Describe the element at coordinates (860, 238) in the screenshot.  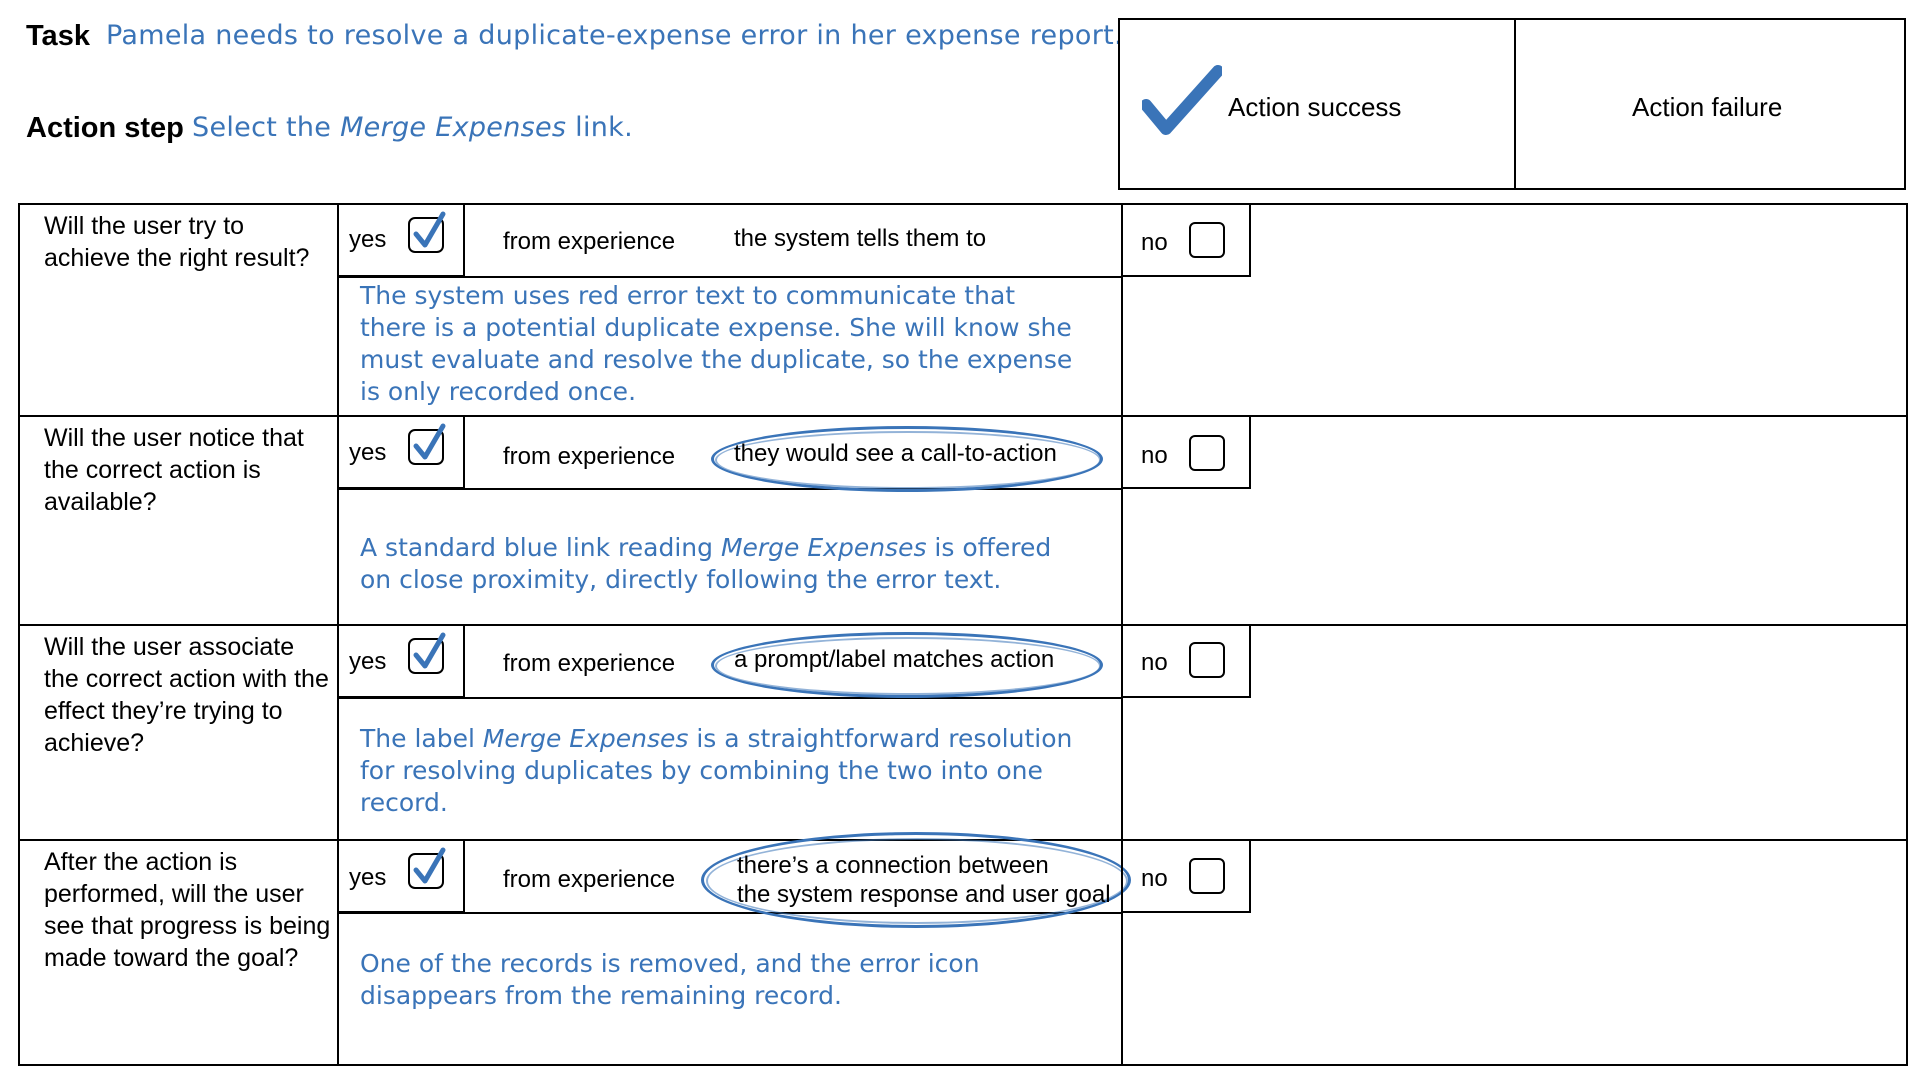
I see `reason-1: the system tells them to` at that location.